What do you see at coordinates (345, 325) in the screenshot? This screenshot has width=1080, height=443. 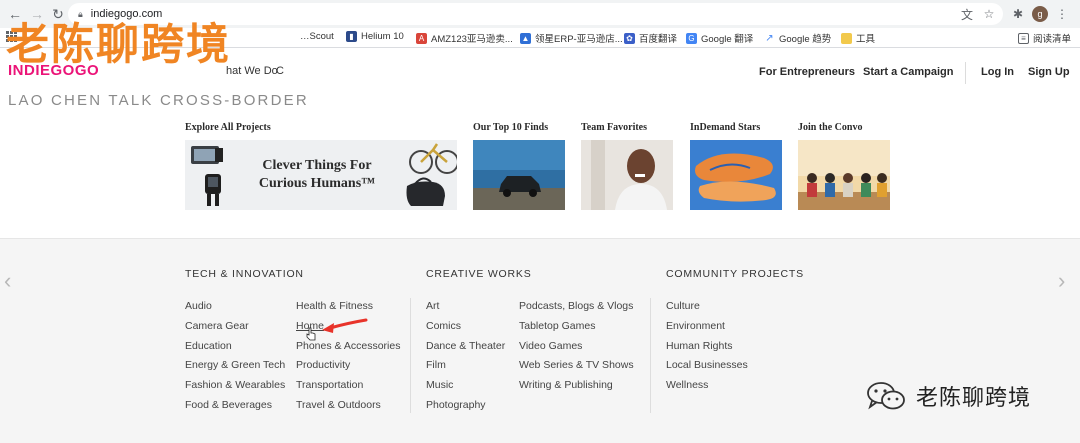 I see `annotation-arrow-icon` at bounding box center [345, 325].